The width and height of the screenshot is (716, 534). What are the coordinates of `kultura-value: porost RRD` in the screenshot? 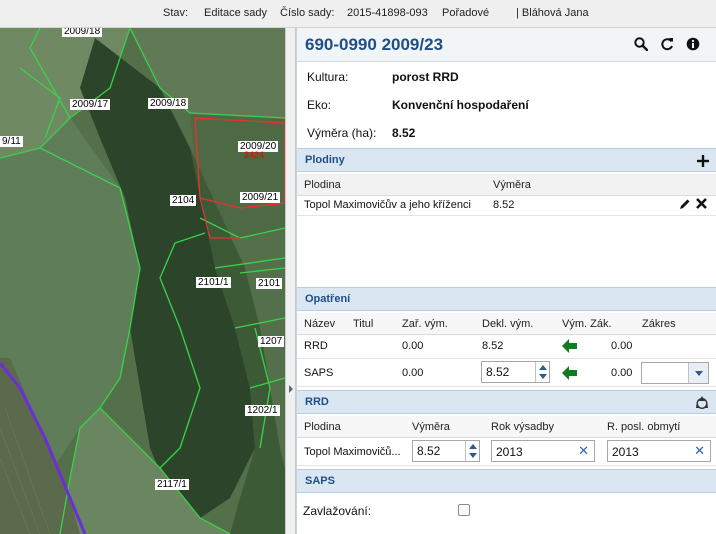 It's located at (425, 77).